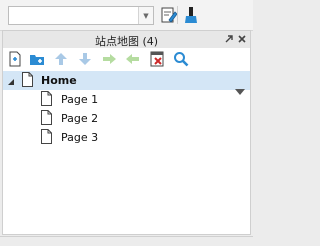 This screenshot has height=246, width=320. Describe the element at coordinates (126, 118) in the screenshot. I see `tree-item-page-2: Page 2` at that location.